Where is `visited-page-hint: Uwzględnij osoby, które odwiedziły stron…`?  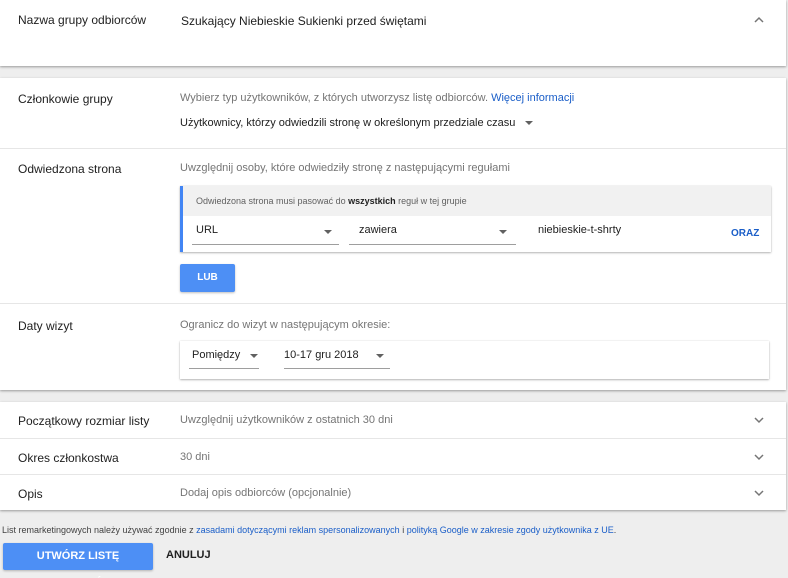 visited-page-hint: Uwzględnij osoby, które odwiedziły stron… is located at coordinates (345, 168).